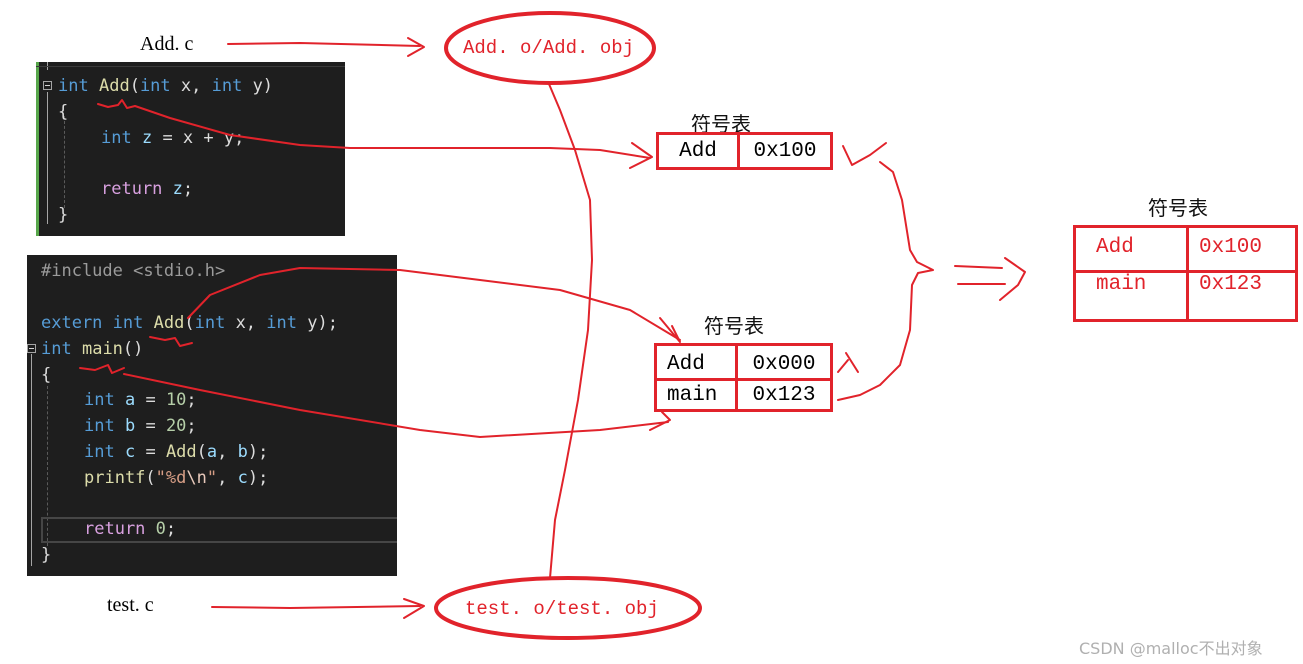  I want to click on merged-symbol-table: Add 0x100 main 0x123, so click(1185, 273).